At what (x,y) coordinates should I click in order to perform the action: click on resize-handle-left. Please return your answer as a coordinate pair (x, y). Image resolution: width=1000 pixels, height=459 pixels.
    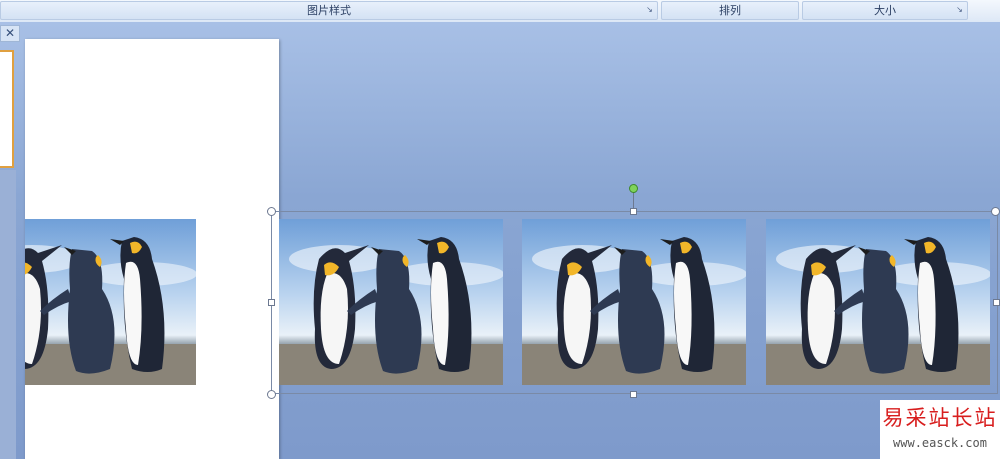
    Looking at the image, I should click on (271, 302).